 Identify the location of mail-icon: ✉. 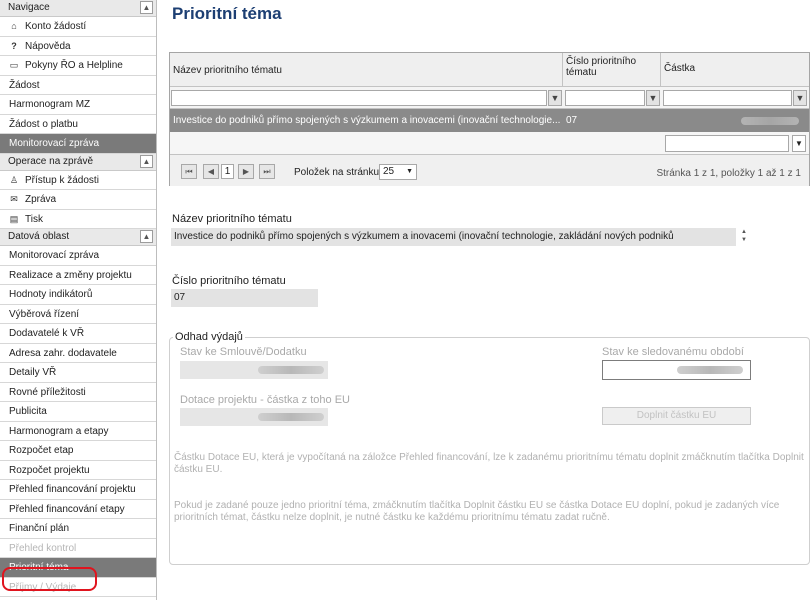
(14, 199).